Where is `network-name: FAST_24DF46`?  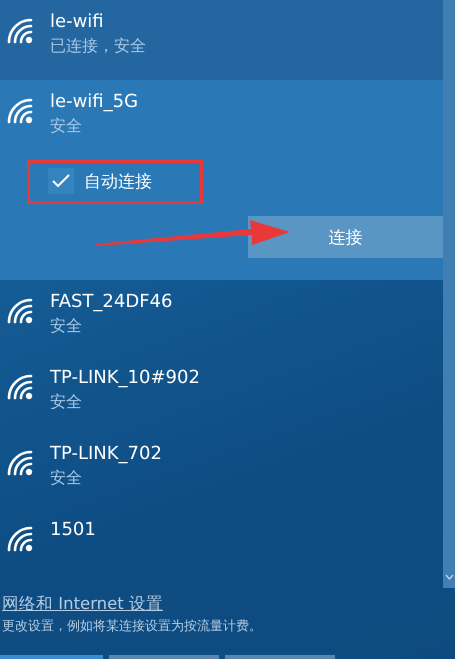
network-name: FAST_24DF46 is located at coordinates (111, 302).